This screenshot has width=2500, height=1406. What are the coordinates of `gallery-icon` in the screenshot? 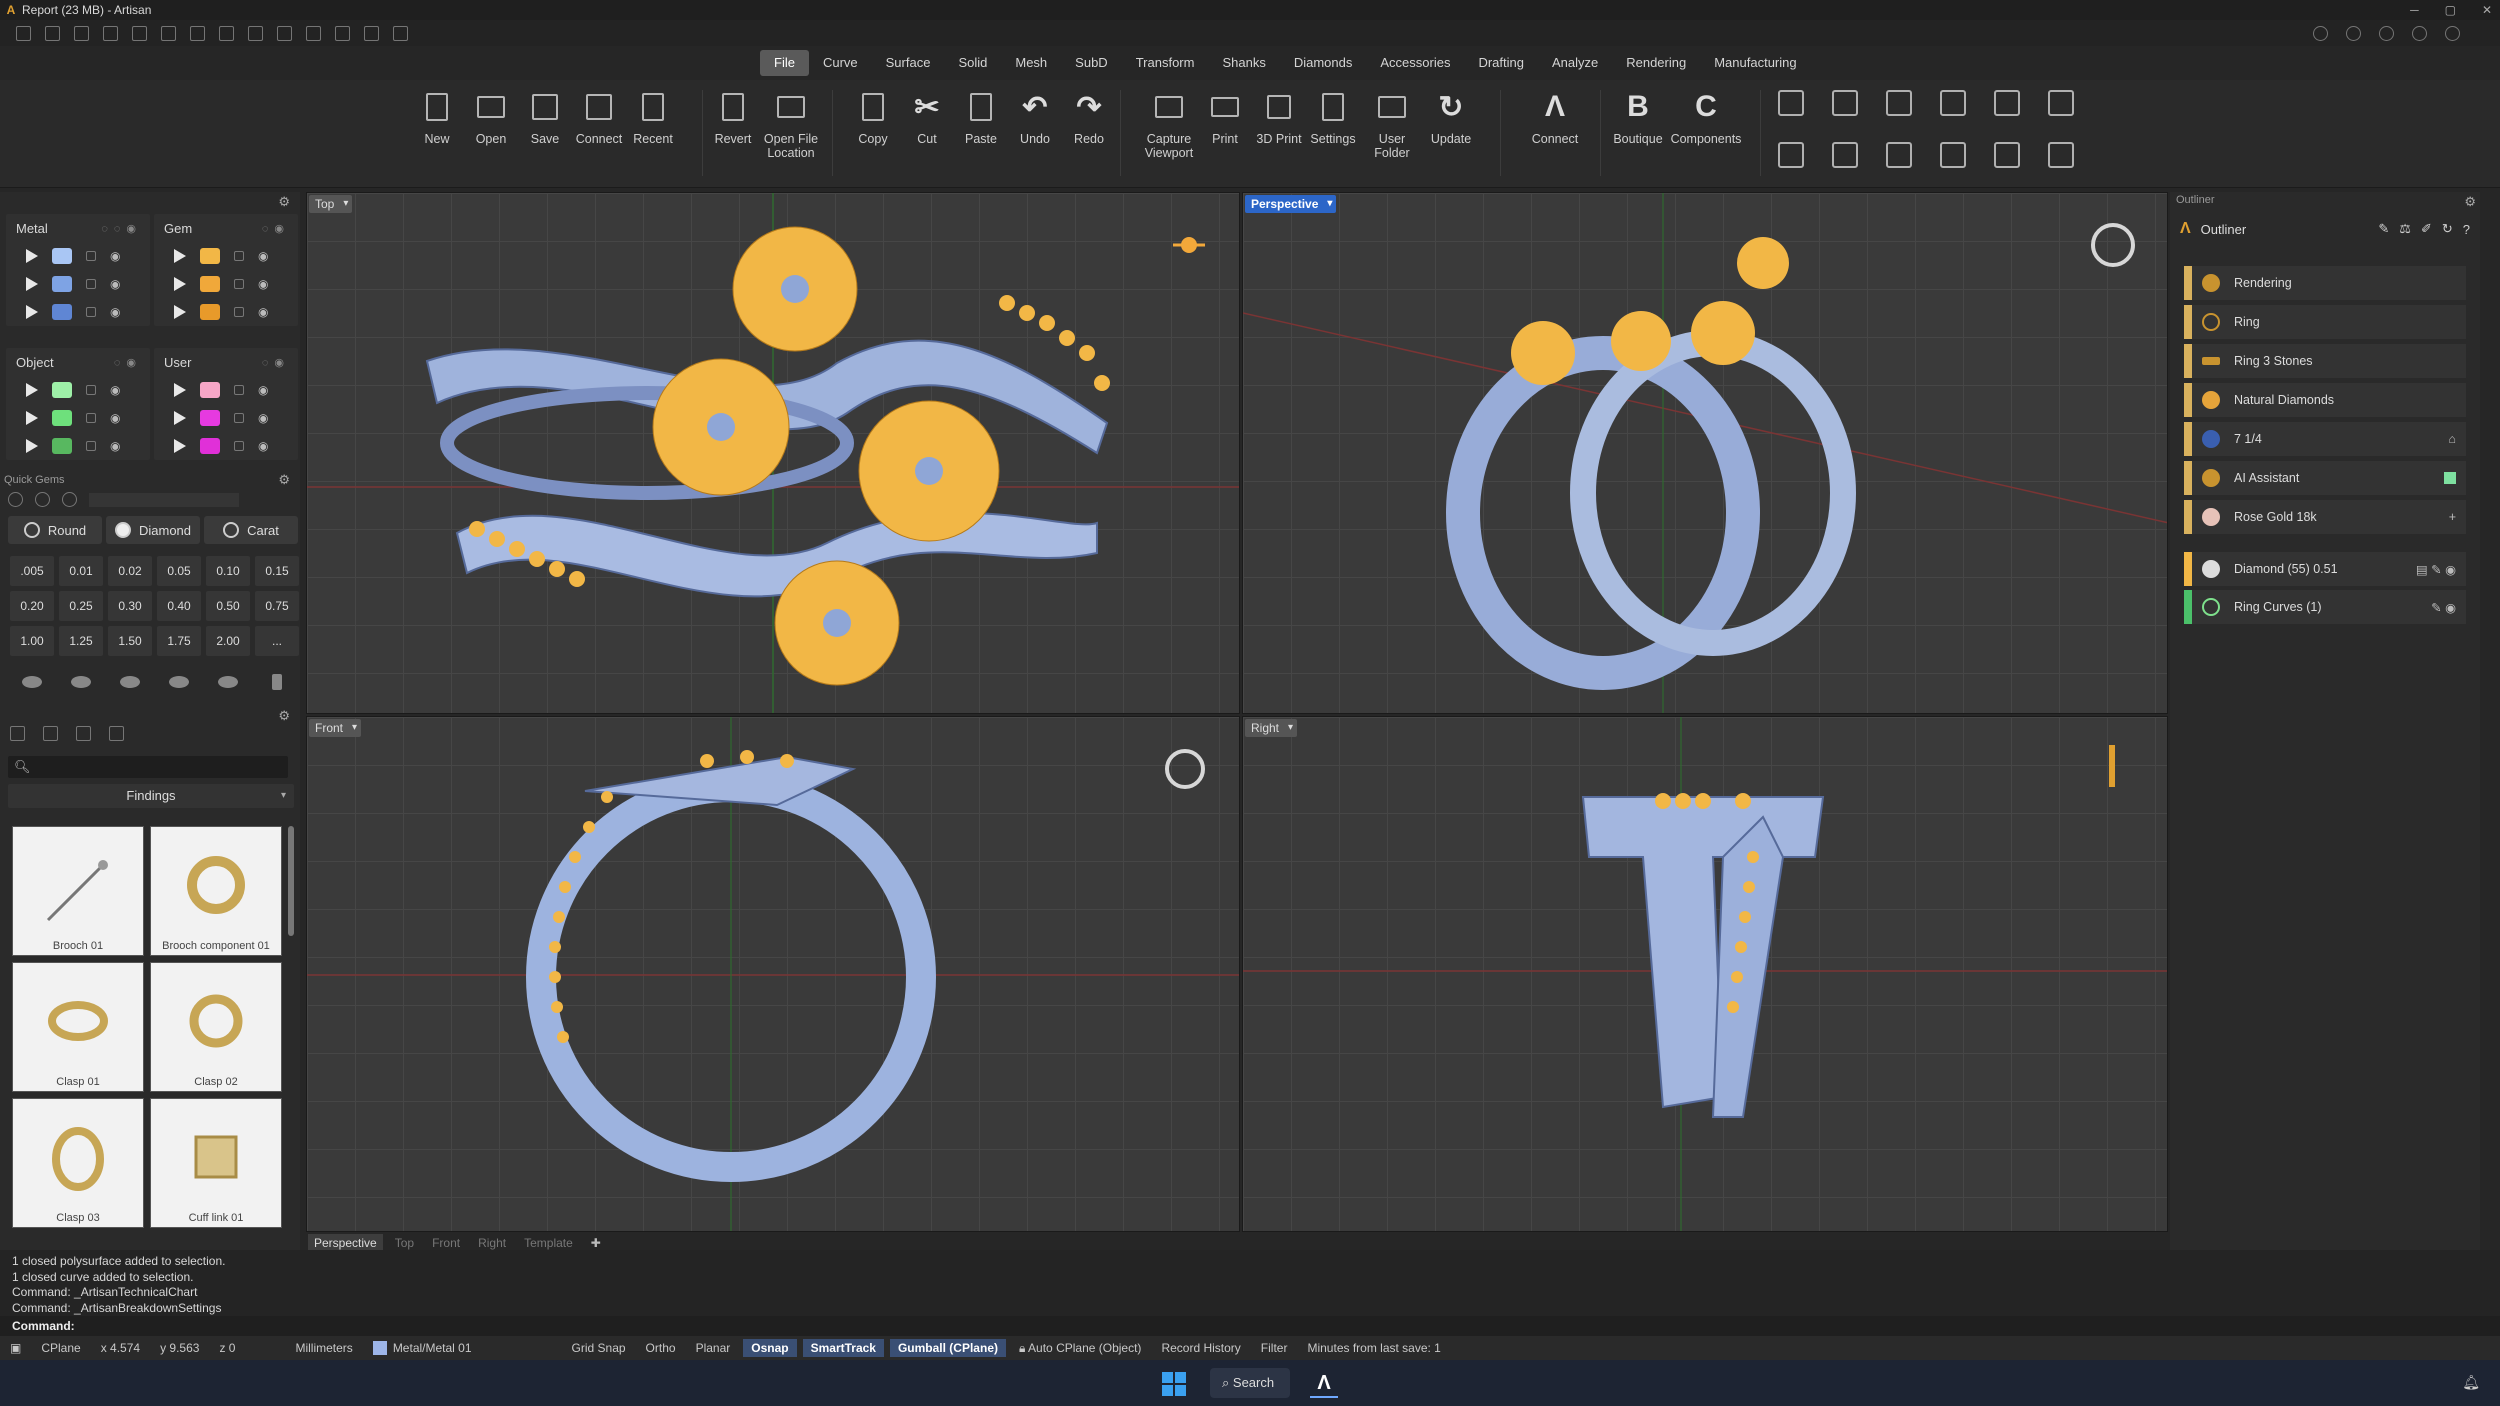 It's located at (2061, 155).